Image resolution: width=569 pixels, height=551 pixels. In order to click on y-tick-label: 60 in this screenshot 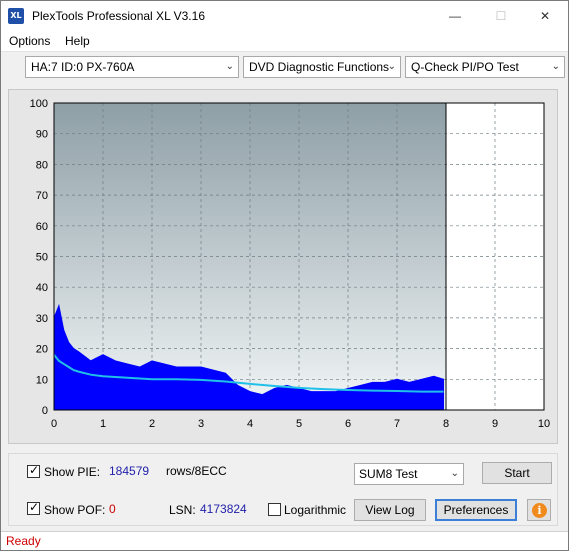, I will do `click(42, 227)`.